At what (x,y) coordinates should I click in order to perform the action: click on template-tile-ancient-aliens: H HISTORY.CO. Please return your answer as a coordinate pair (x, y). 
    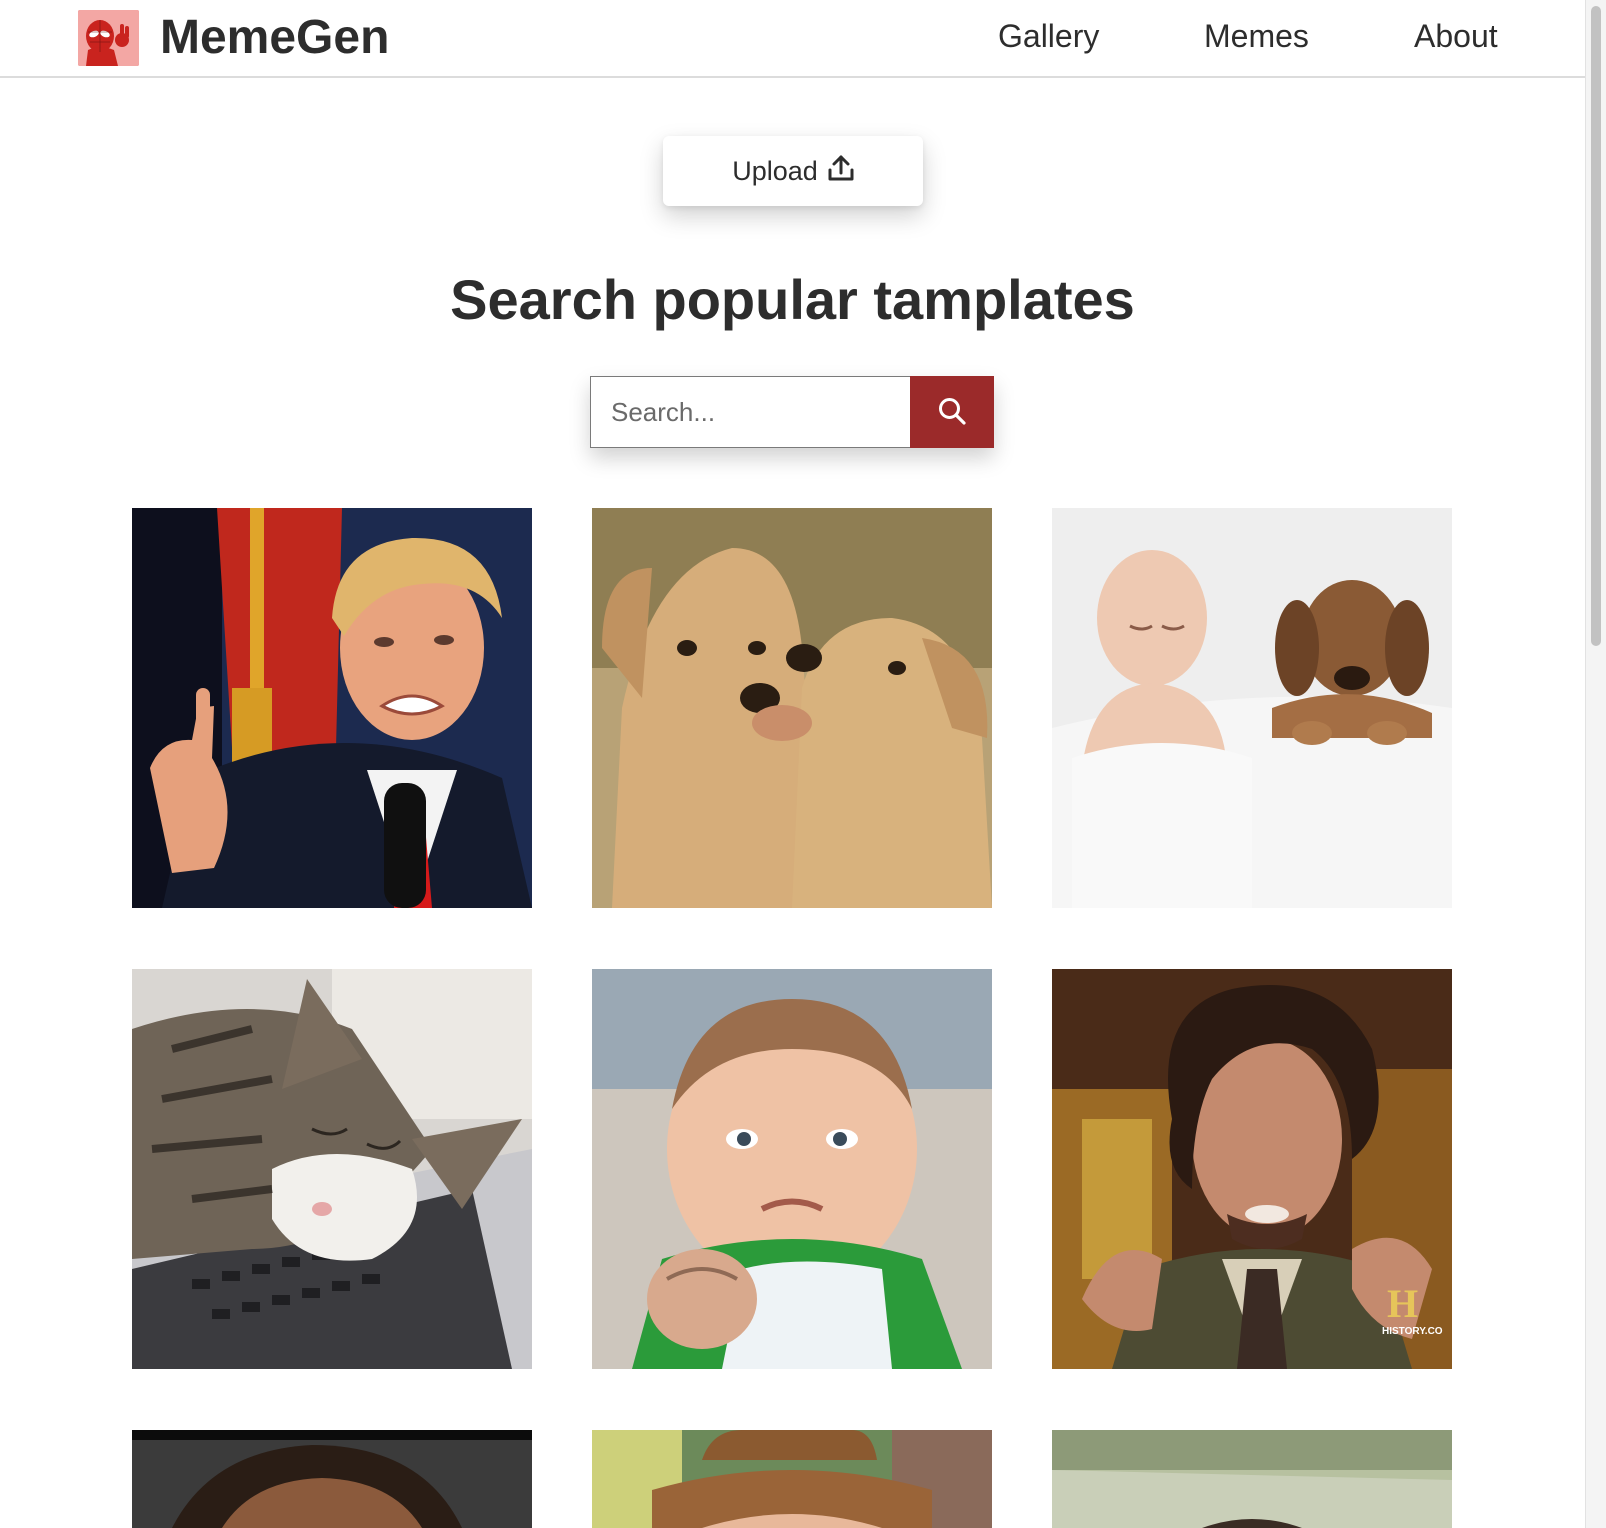
    Looking at the image, I should click on (1252, 1169).